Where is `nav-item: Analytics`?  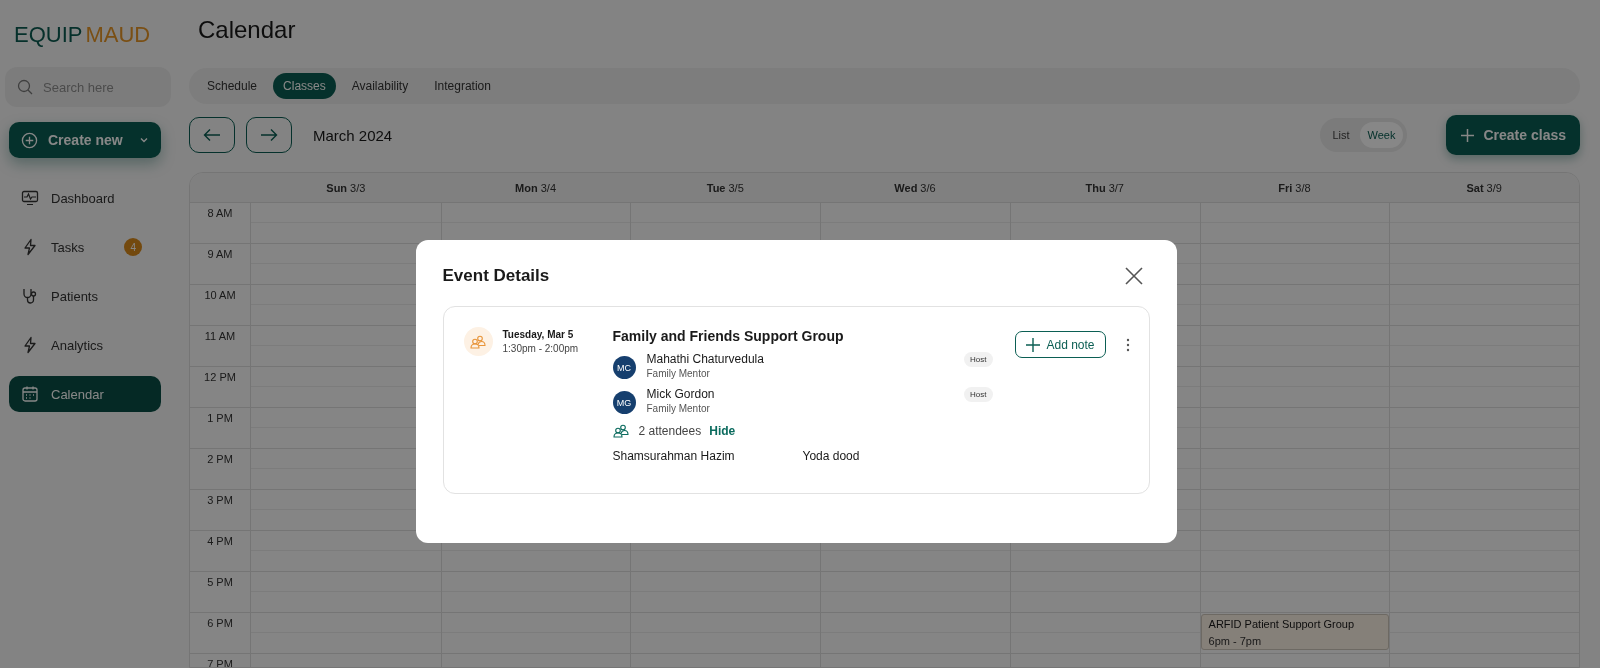 nav-item: Analytics is located at coordinates (85, 345).